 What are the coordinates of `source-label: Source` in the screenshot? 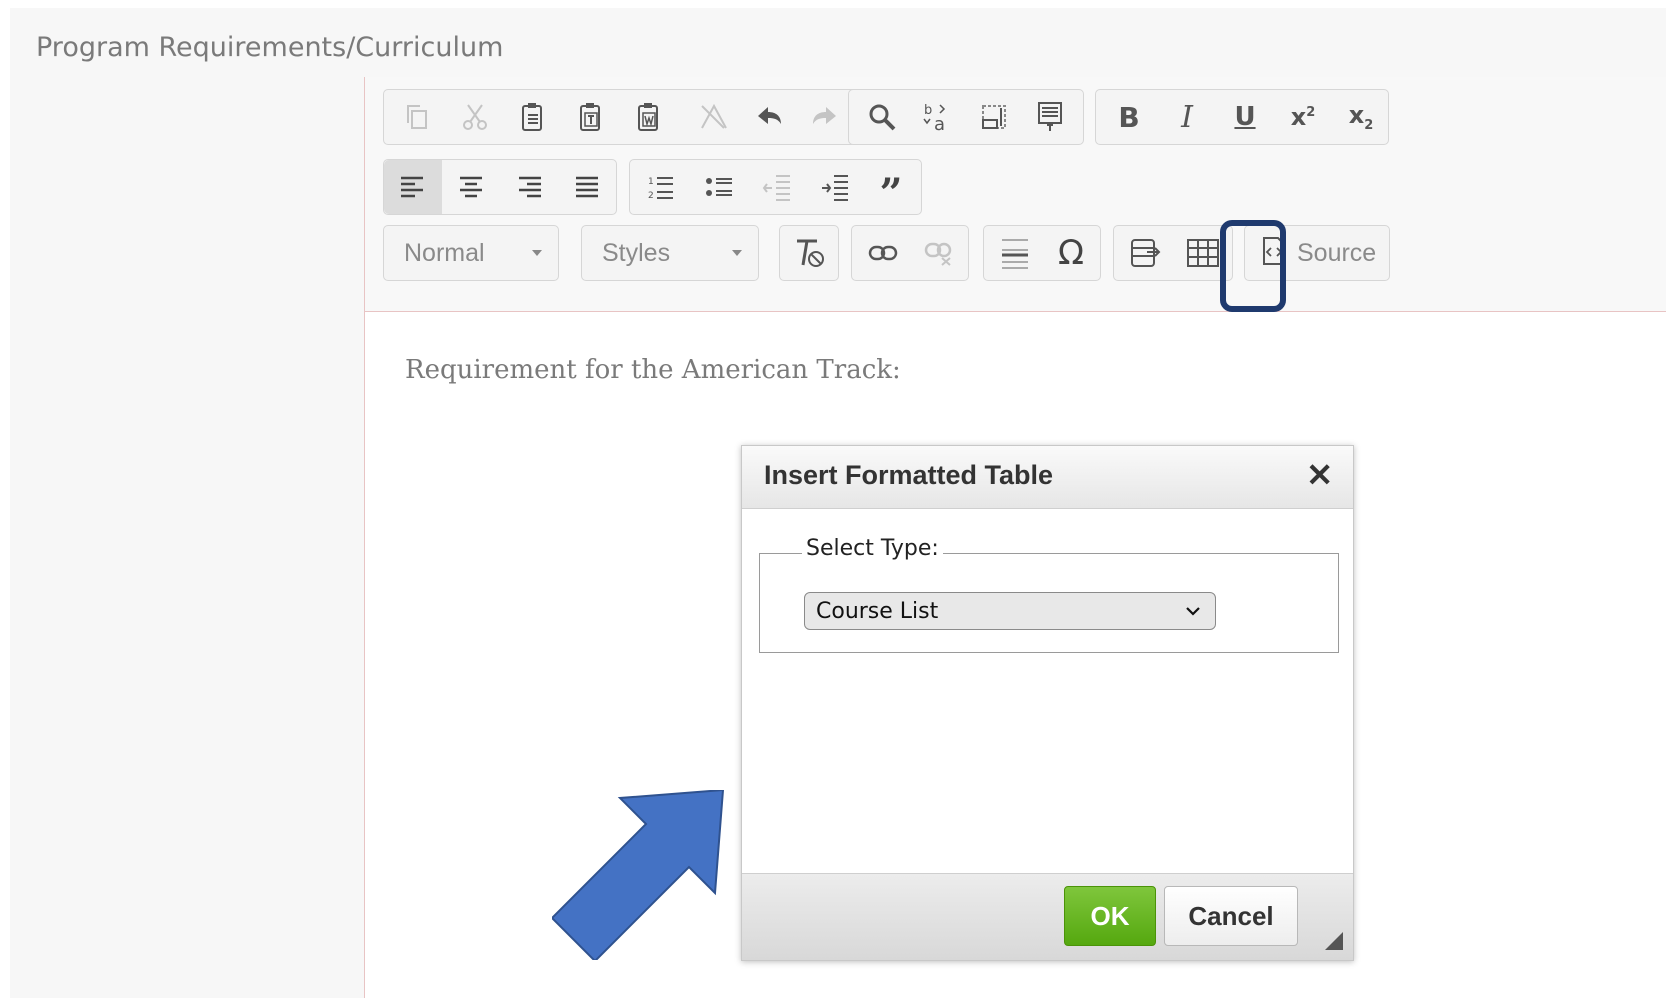 It's located at (1337, 252).